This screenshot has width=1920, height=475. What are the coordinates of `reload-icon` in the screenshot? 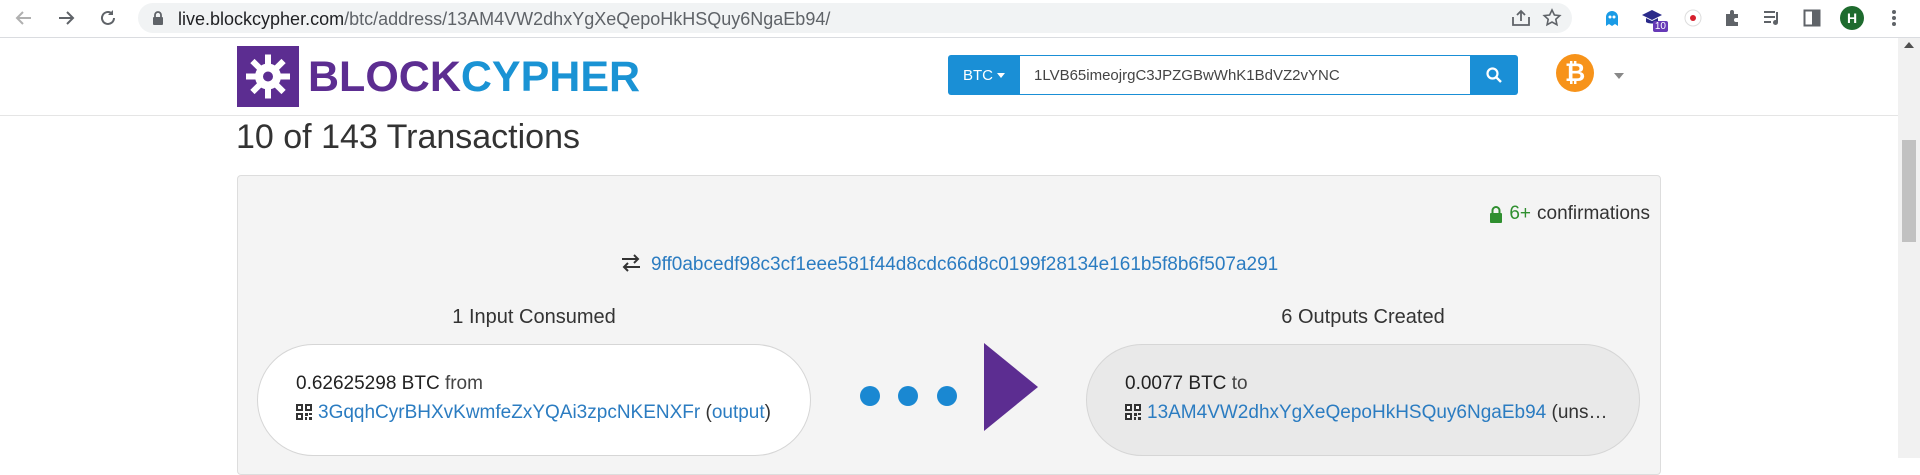 It's located at (108, 17).